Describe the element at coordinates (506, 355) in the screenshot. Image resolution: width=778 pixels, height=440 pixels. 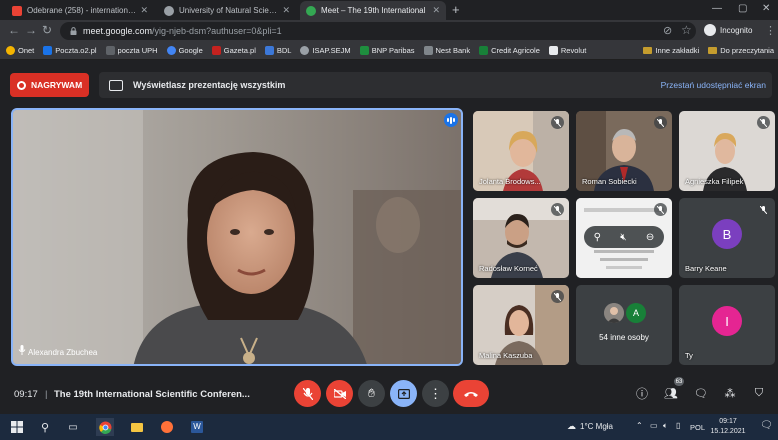
I see `participant-name: Malina Kaszuba` at that location.